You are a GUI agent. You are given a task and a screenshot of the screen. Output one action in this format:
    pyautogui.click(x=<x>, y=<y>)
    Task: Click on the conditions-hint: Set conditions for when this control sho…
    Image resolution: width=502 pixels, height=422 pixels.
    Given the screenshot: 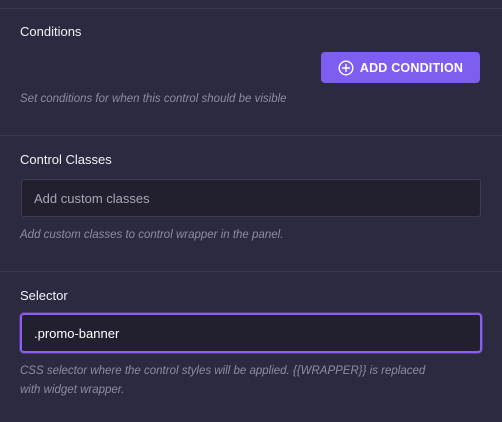 What is the action you would take?
    pyautogui.click(x=153, y=99)
    